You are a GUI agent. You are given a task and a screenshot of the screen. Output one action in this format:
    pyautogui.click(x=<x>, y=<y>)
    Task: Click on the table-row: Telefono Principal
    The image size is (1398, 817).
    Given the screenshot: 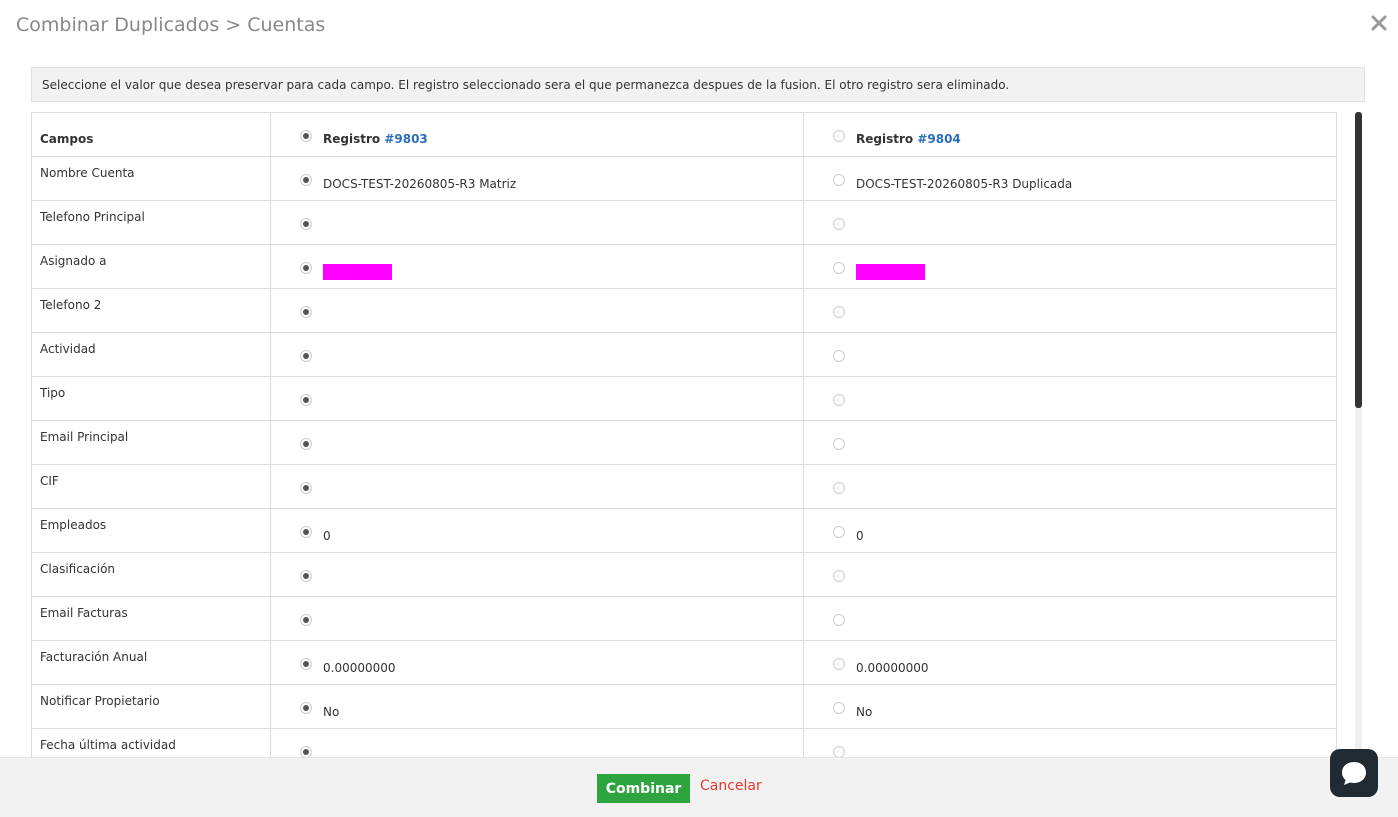 What is the action you would take?
    pyautogui.click(x=684, y=222)
    